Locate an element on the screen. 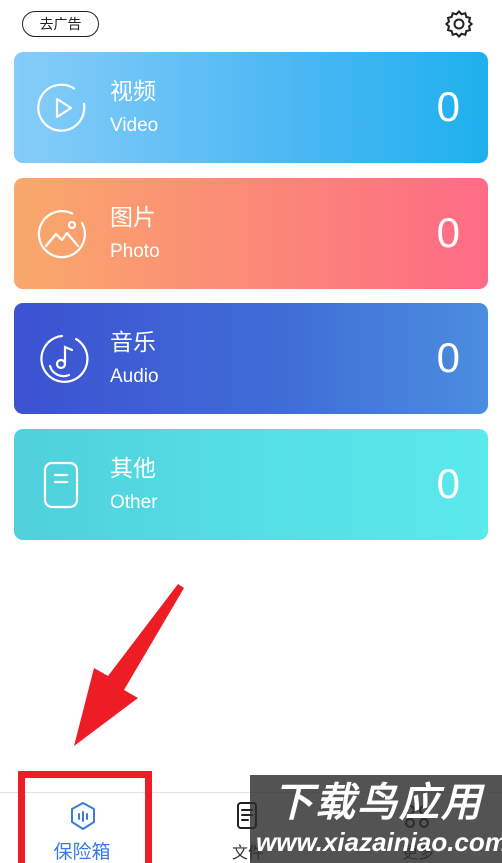 The width and height of the screenshot is (502, 863). audio-card: 音乐 Audio 0 is located at coordinates (251, 358).